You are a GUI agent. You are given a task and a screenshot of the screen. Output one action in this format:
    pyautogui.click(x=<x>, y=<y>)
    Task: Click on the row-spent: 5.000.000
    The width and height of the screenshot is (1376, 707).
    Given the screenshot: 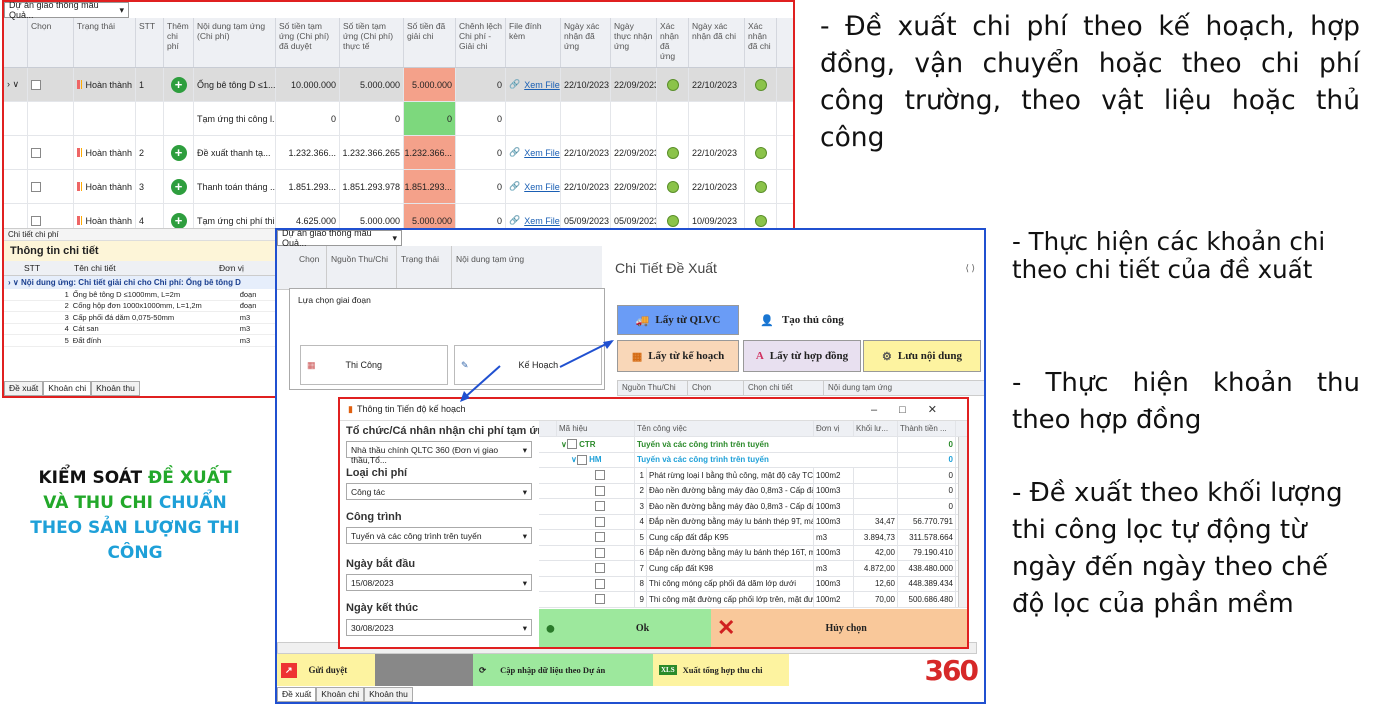 What is the action you would take?
    pyautogui.click(x=430, y=84)
    